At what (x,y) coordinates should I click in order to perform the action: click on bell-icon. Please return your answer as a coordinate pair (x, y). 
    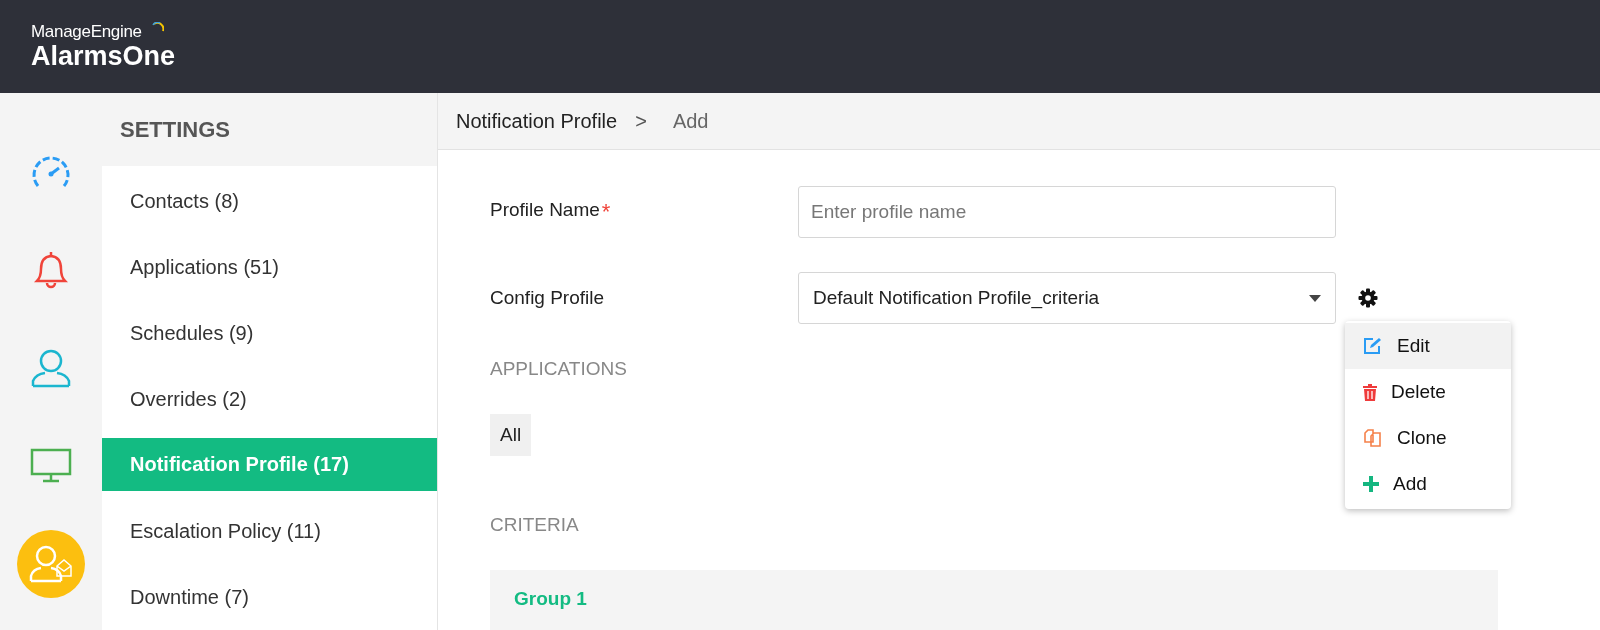
    Looking at the image, I should click on (51, 270).